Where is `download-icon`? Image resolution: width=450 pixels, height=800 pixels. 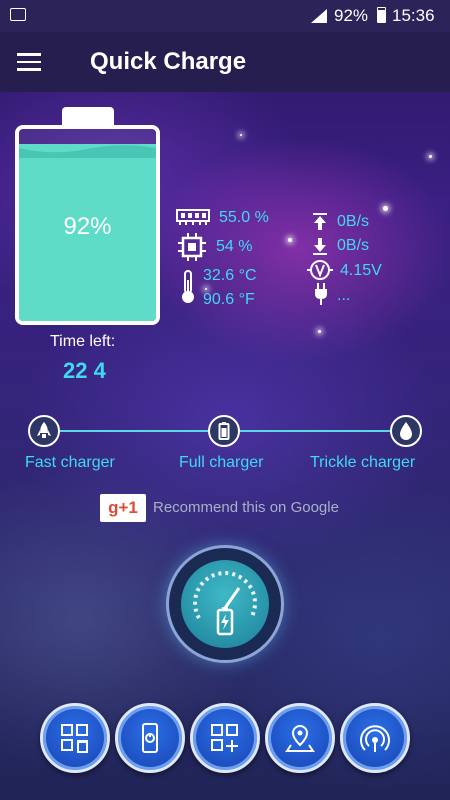
download-icon is located at coordinates (320, 246).